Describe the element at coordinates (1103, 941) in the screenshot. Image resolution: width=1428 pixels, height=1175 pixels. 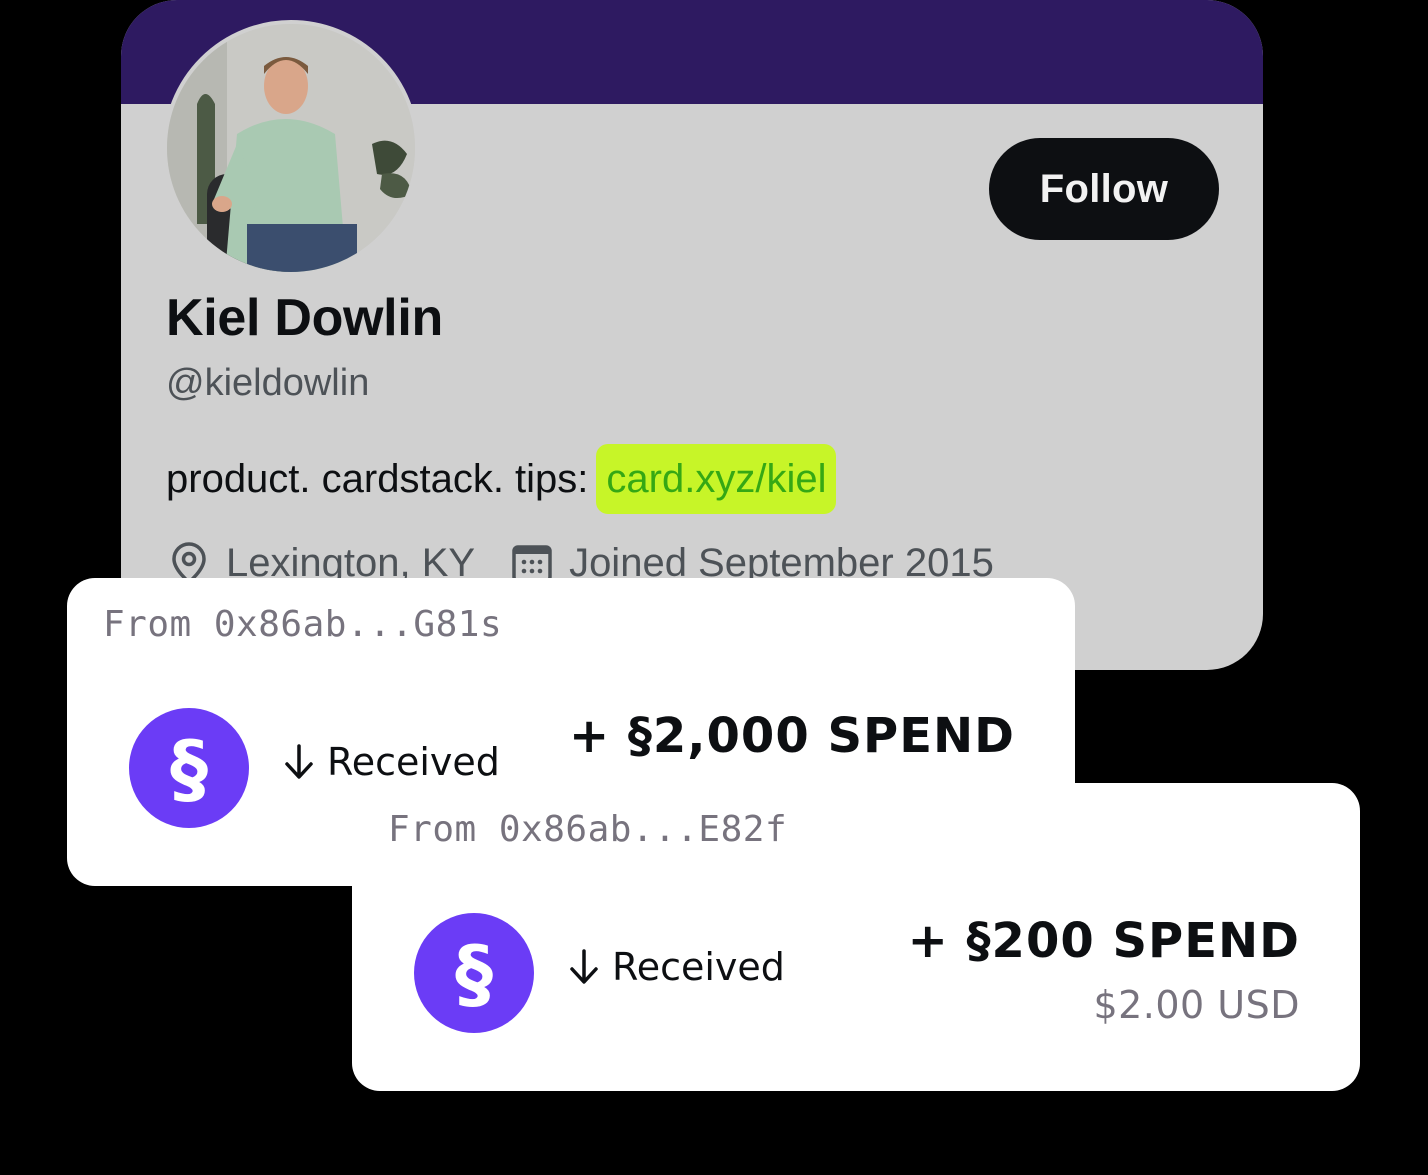
I see `transaction-amount: + §200 SPEND` at that location.